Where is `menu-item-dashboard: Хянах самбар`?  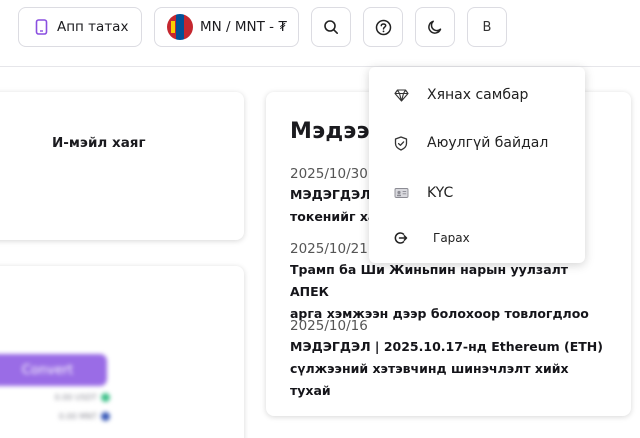 menu-item-dashboard: Хянах самбар is located at coordinates (477, 95).